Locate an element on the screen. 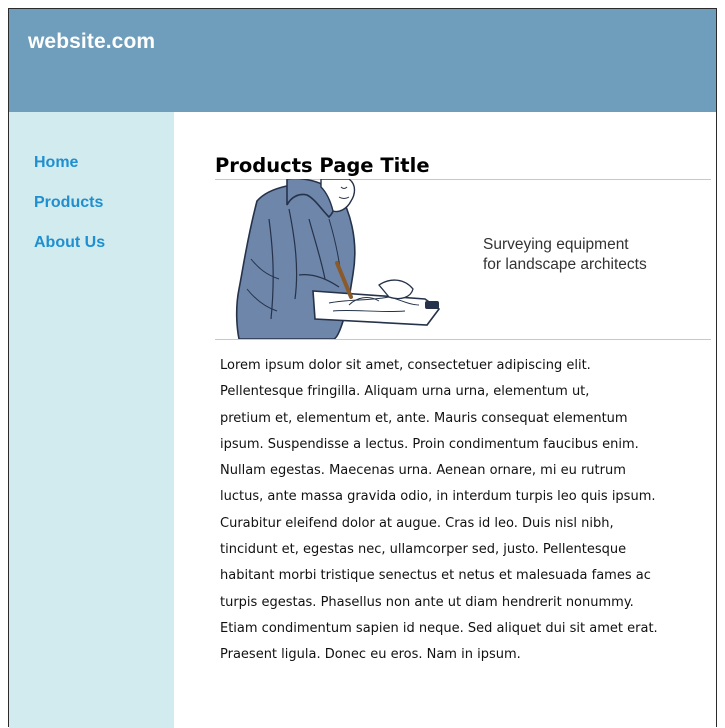 The height and width of the screenshot is (728, 725). nav-link-home: Home is located at coordinates (69, 163).